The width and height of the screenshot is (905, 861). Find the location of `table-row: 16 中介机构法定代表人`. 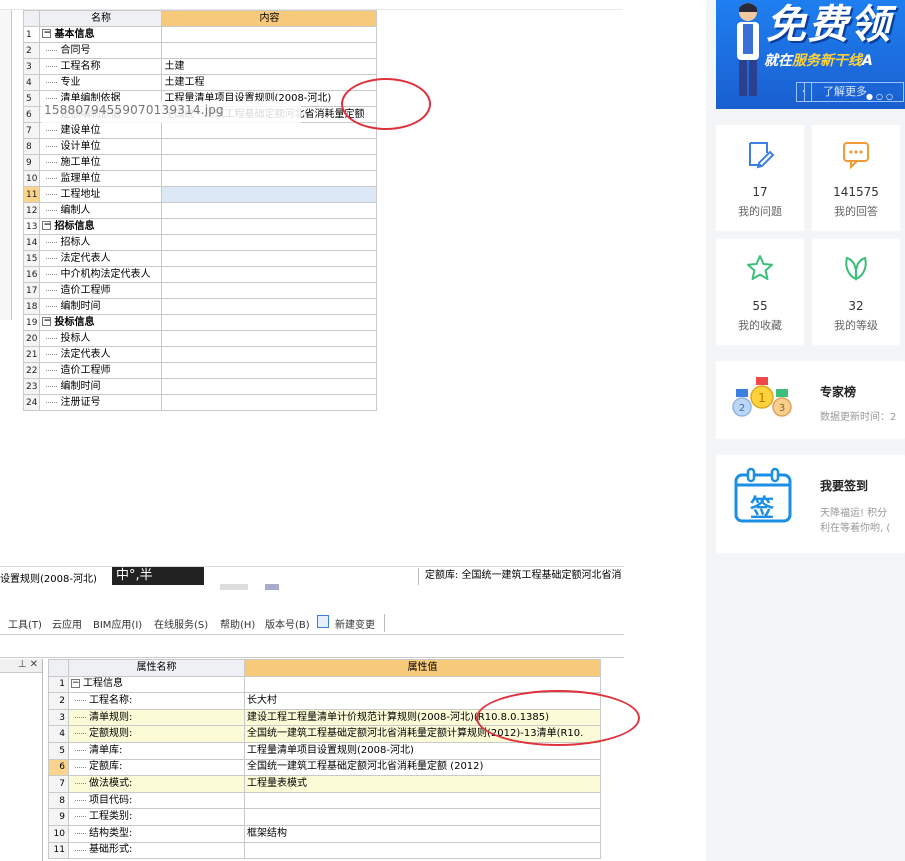

table-row: 16 中介机构法定代表人 is located at coordinates (200, 274).